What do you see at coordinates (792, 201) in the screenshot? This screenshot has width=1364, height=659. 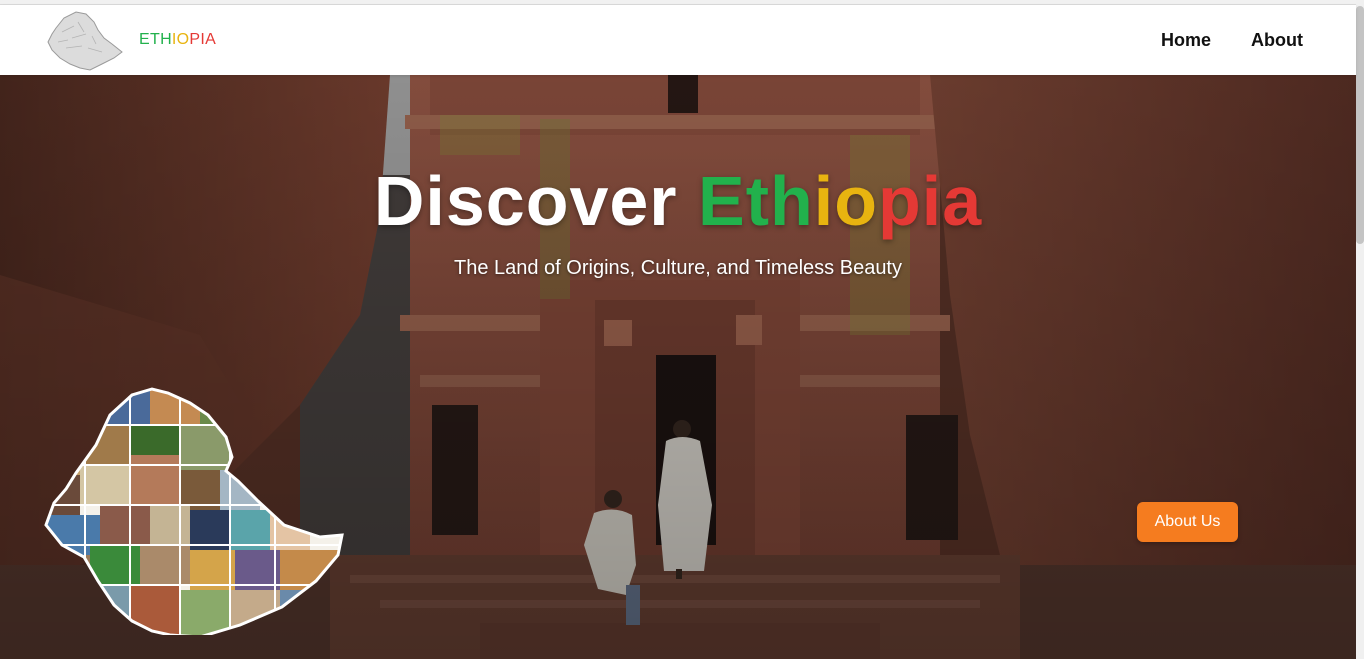 I see `hero-title-letter: h` at bounding box center [792, 201].